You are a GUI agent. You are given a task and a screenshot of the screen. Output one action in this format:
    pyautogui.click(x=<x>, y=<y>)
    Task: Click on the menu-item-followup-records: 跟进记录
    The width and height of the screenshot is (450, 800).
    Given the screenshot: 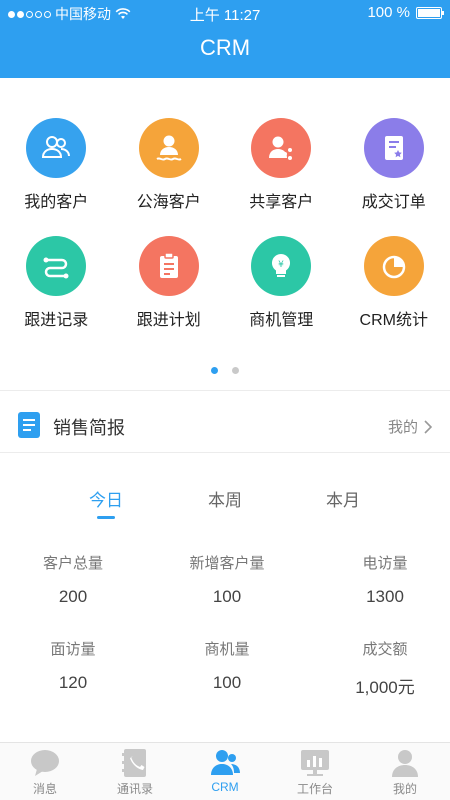 What is the action you would take?
    pyautogui.click(x=56, y=289)
    